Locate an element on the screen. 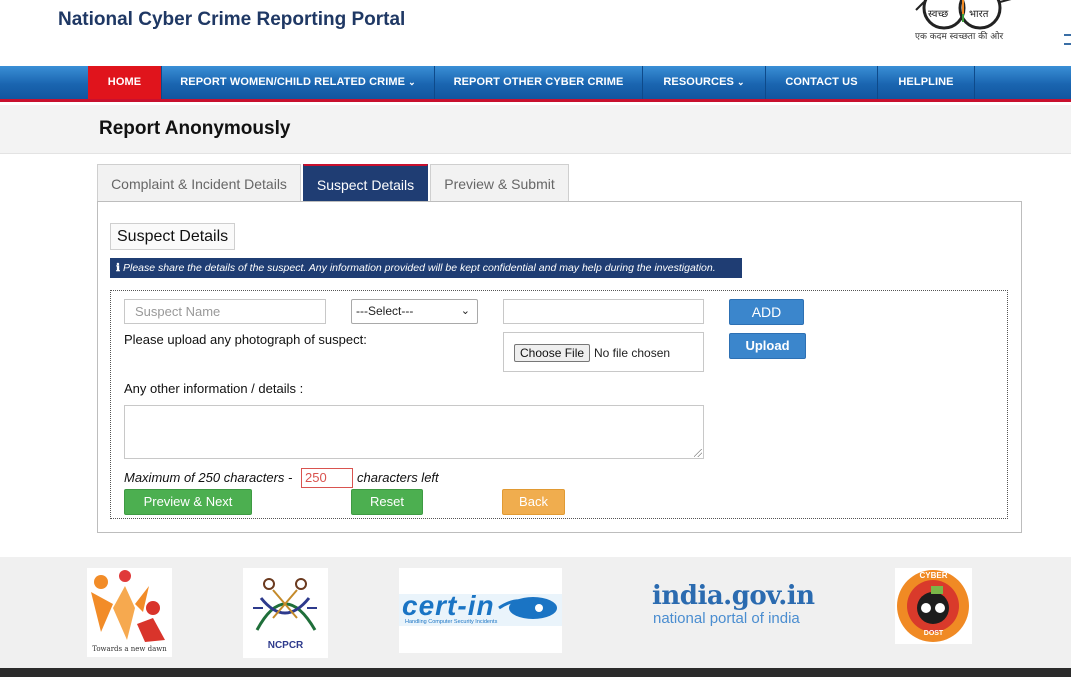 Image resolution: width=1071 pixels, height=677 pixels. nav-item-home: HOME is located at coordinates (125, 82).